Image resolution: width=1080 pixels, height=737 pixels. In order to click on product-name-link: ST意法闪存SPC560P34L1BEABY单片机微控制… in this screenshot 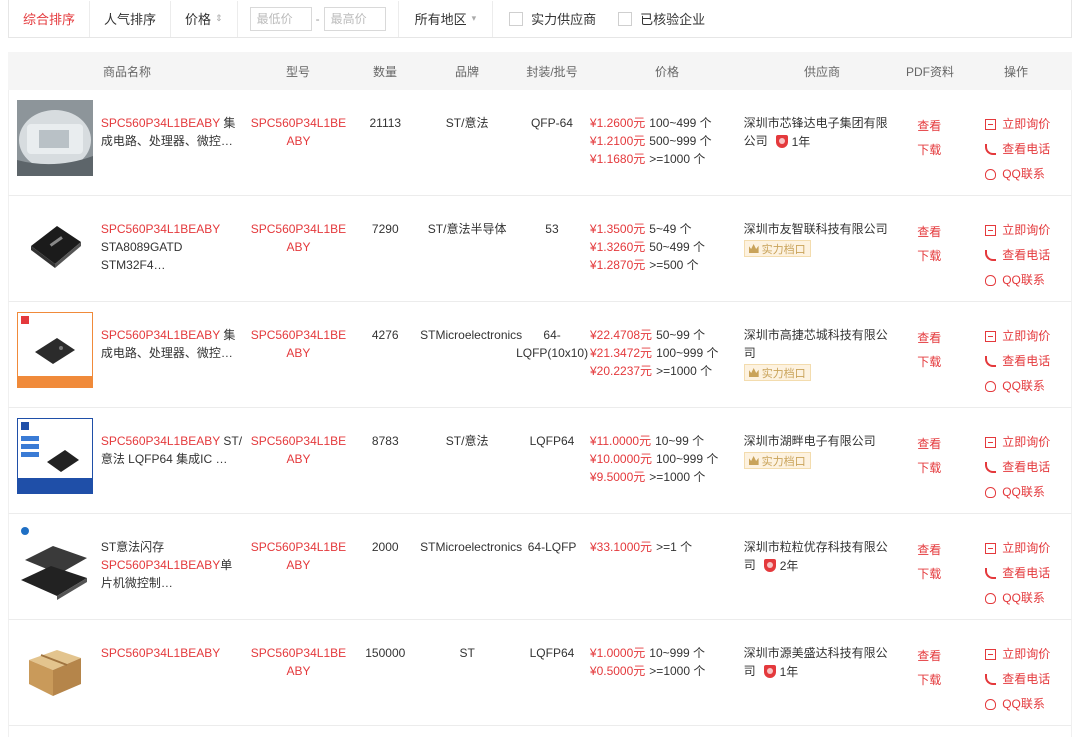, I will do `click(174, 565)`.